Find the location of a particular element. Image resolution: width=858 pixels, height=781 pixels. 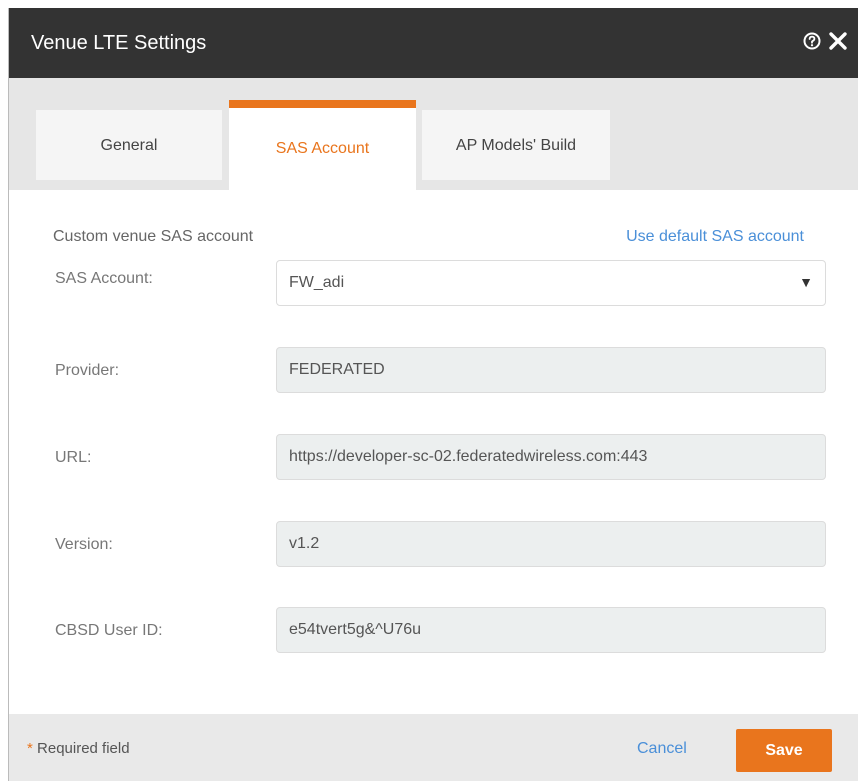

provider-label: Provider: is located at coordinates (87, 370).